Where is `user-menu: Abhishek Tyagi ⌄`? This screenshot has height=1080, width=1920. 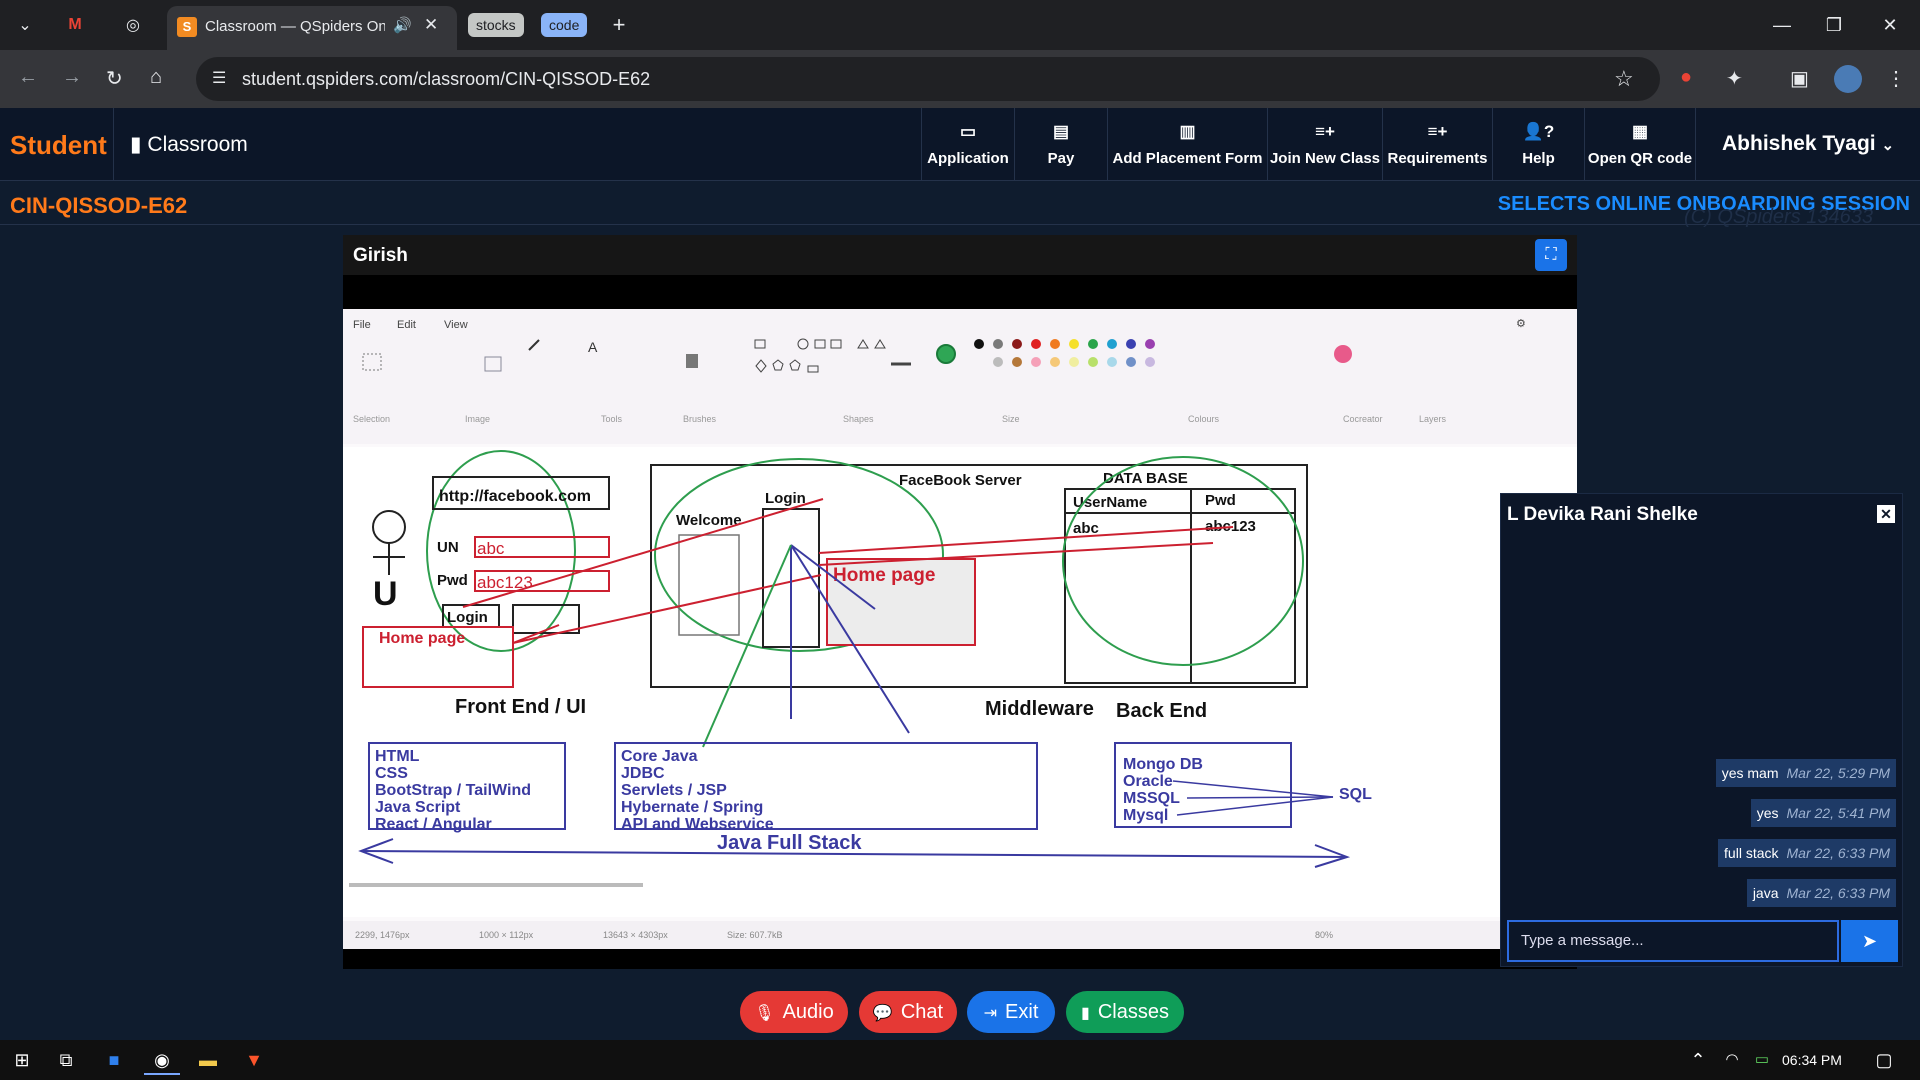 user-menu: Abhishek Tyagi ⌄ is located at coordinates (1808, 144).